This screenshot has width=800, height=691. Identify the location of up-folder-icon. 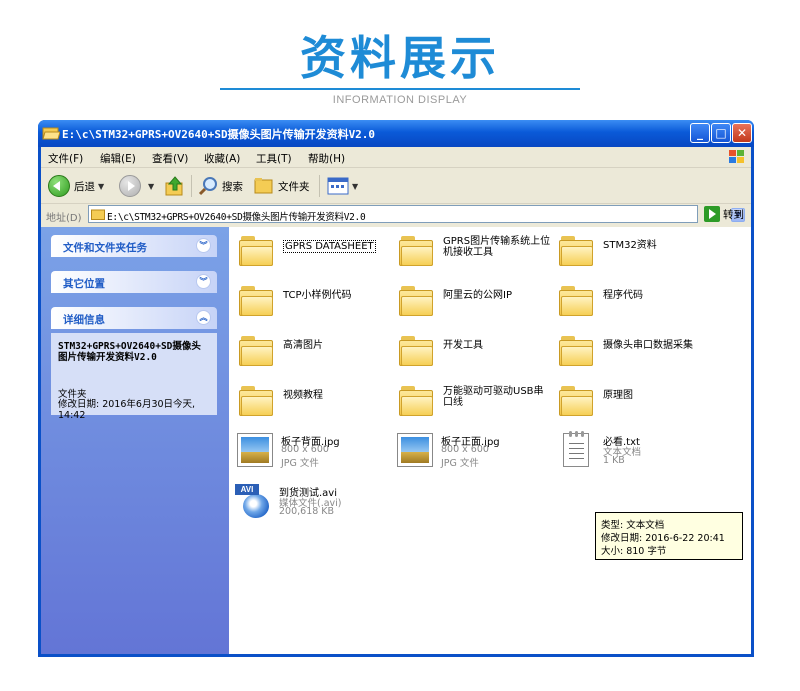
(174, 186).